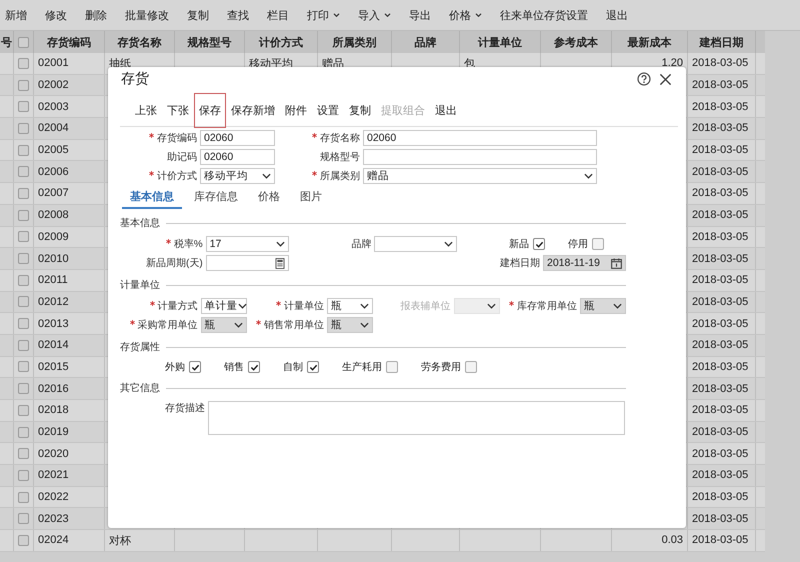 This screenshot has height=562, width=800. What do you see at coordinates (160, 176) in the screenshot?
I see `field-label: 计价方式` at bounding box center [160, 176].